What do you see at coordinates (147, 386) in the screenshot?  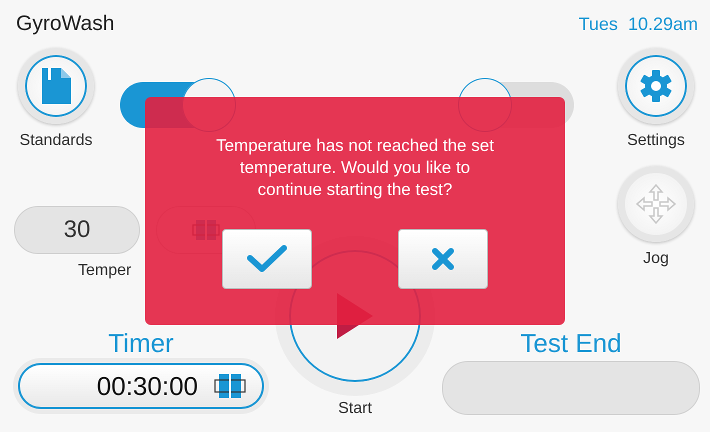 I see `timer-value: 00:30:00` at bounding box center [147, 386].